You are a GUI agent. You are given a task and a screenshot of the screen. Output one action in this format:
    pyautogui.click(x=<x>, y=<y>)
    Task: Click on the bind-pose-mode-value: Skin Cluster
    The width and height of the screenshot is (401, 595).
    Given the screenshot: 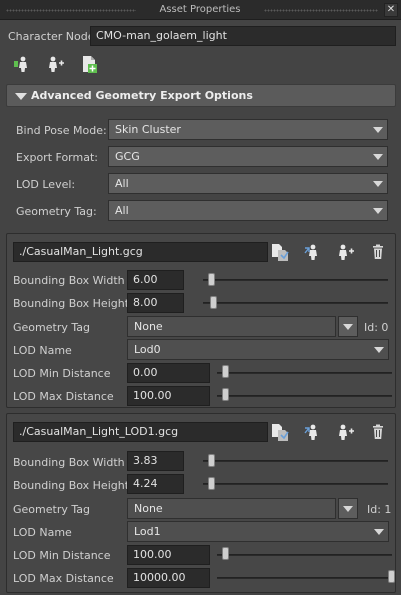 What is the action you would take?
    pyautogui.click(x=148, y=129)
    